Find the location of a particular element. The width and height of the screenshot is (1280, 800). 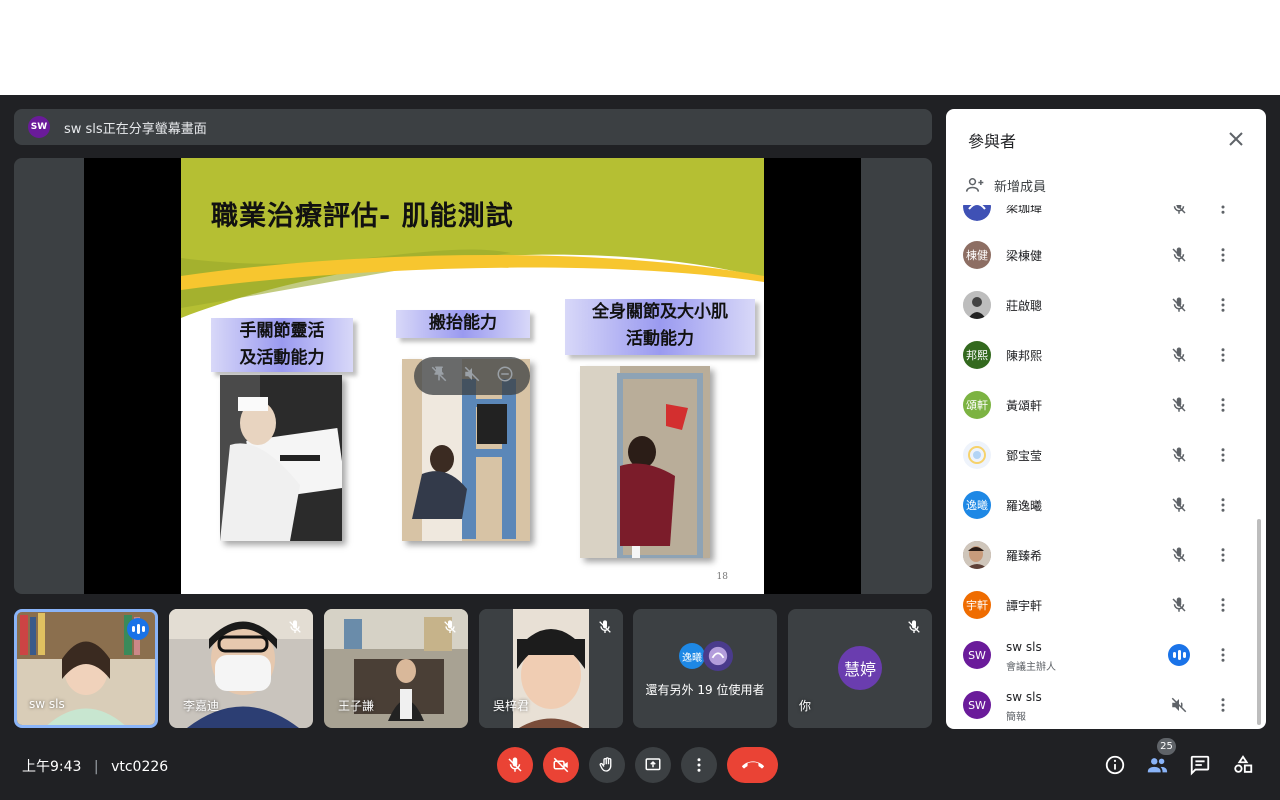

tile-name: 李嘉迪 is located at coordinates (201, 706).